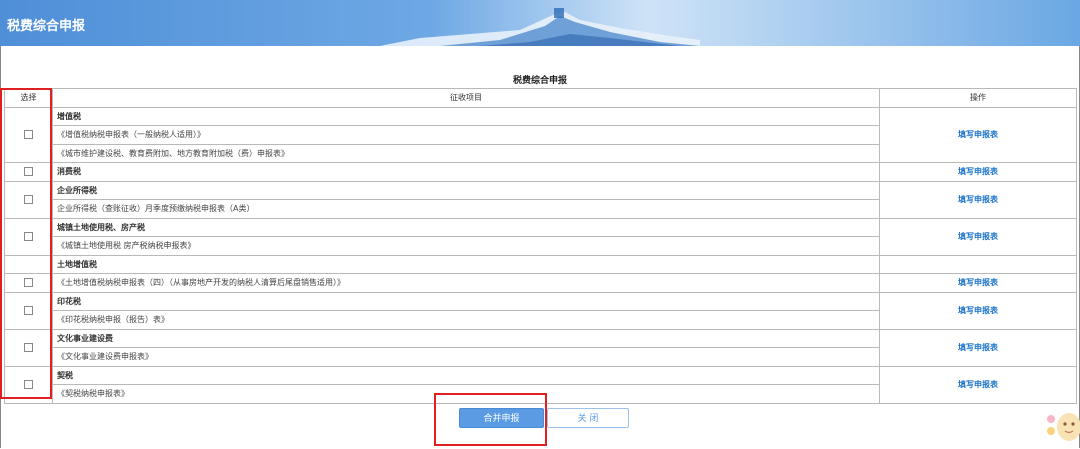 Image resolution: width=1080 pixels, height=449 pixels. Describe the element at coordinates (466, 283) in the screenshot. I see `form-name: 《土地增值税纳税申报表（四）（从事房地产开发的纳税人清算后尾盘销售适用）》` at that location.